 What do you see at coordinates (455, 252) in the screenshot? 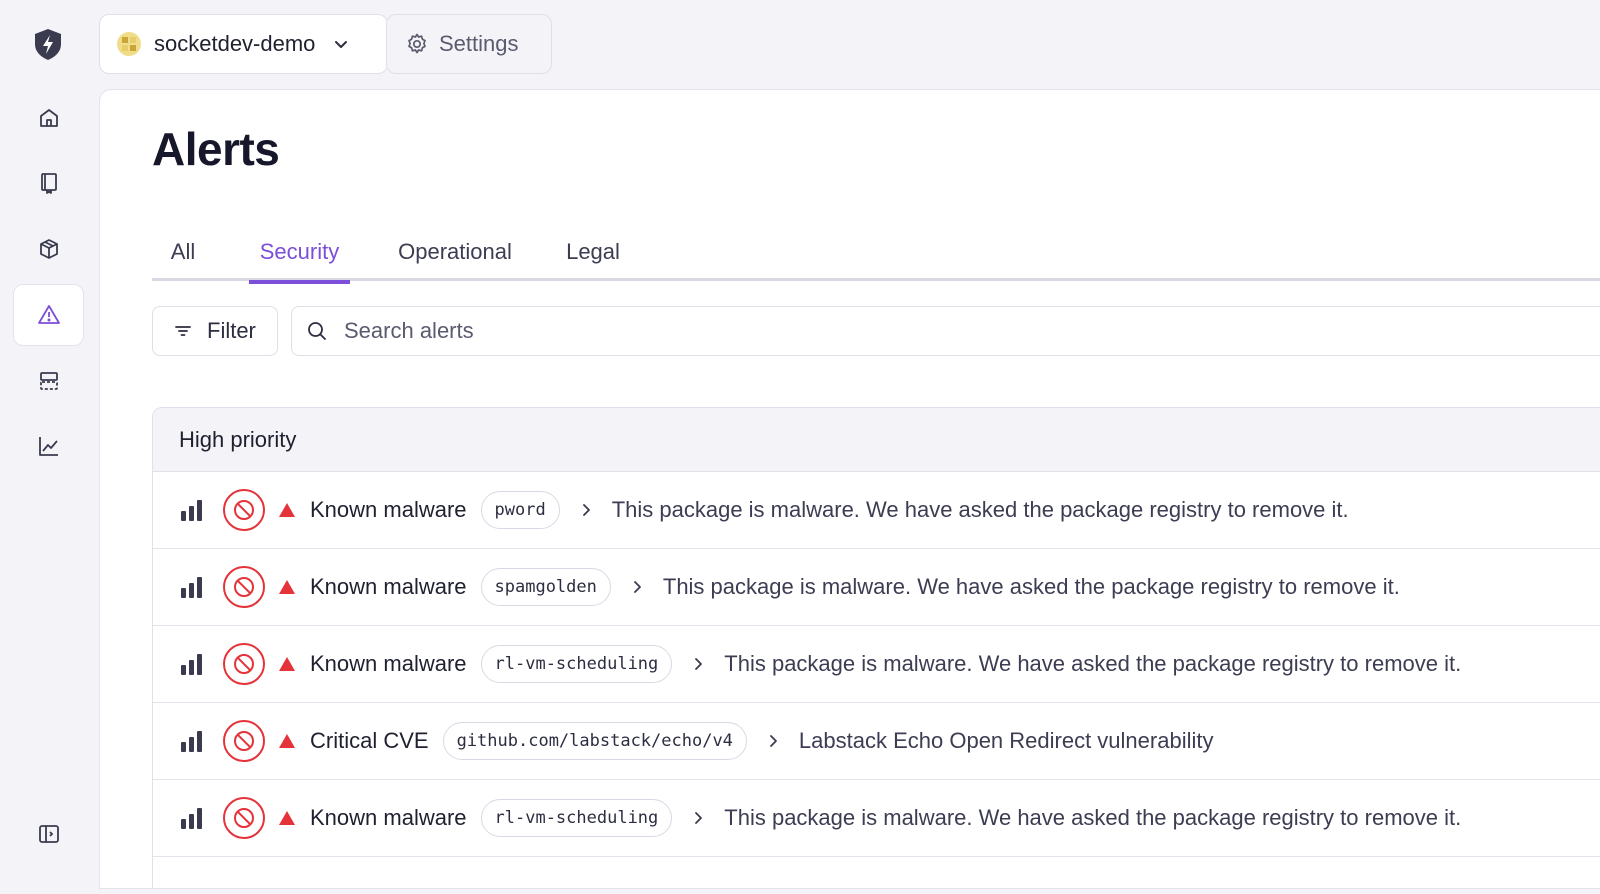
I see `tab-operational: Operational` at bounding box center [455, 252].